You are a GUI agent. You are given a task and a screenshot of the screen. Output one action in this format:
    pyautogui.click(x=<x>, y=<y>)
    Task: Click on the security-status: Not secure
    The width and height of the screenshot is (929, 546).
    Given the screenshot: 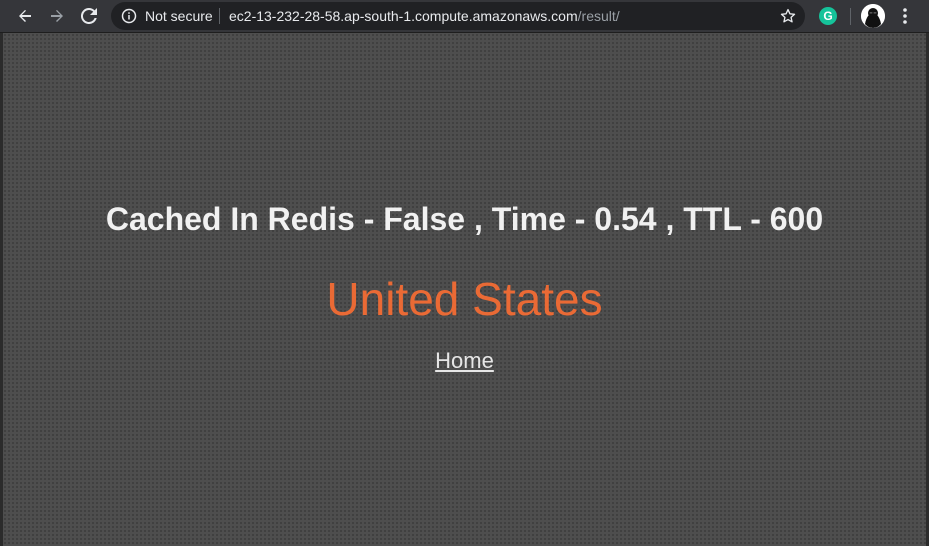 What is the action you would take?
    pyautogui.click(x=179, y=16)
    